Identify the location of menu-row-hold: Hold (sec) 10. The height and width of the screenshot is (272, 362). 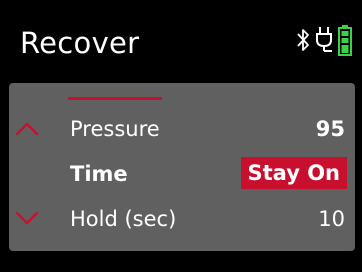
(182, 219).